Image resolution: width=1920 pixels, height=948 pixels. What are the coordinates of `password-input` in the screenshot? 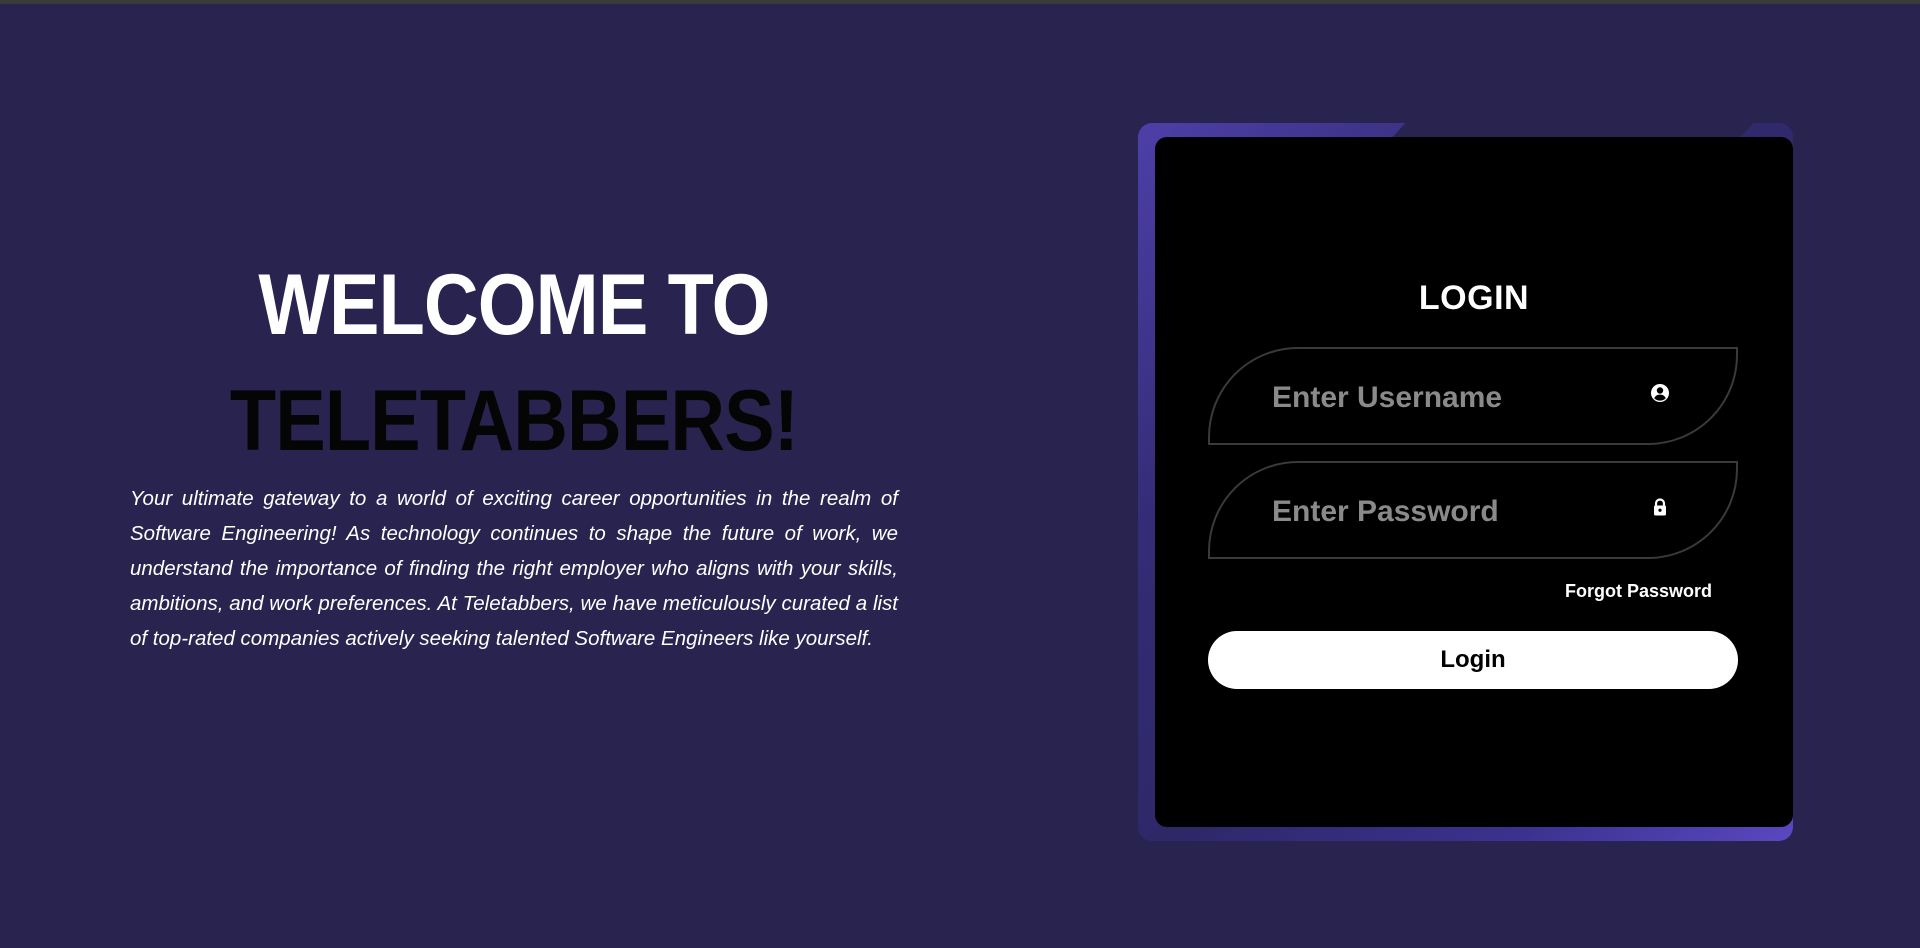 It's located at (1452, 512).